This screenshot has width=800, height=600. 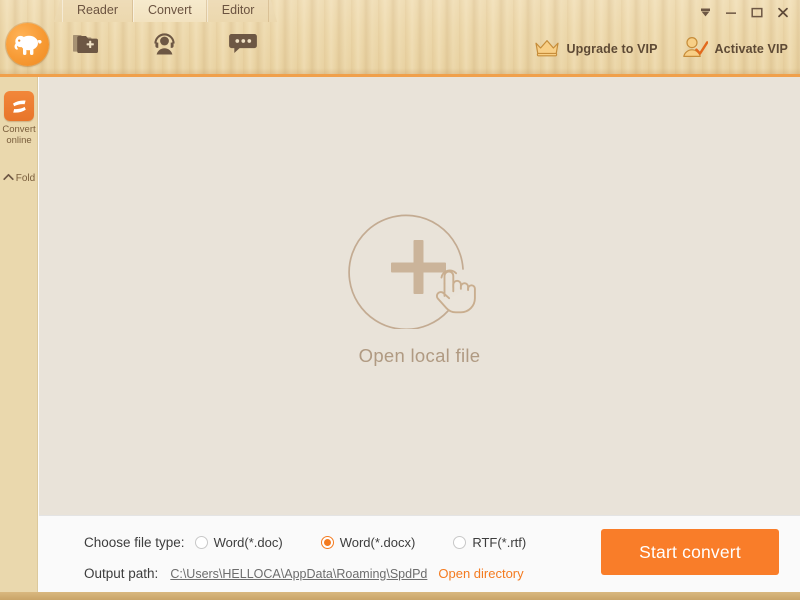 I want to click on tab-convert: Convert, so click(x=170, y=11).